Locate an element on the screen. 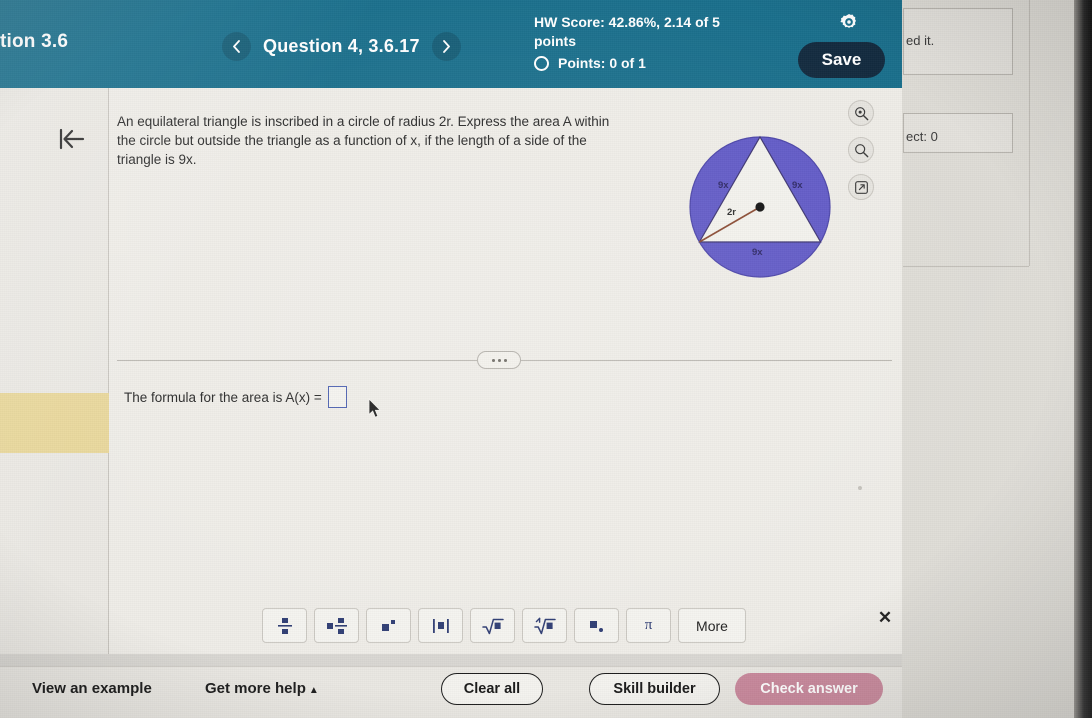 Image resolution: width=1092 pixels, height=718 pixels. back-to-start-button is located at coordinates (71, 139).